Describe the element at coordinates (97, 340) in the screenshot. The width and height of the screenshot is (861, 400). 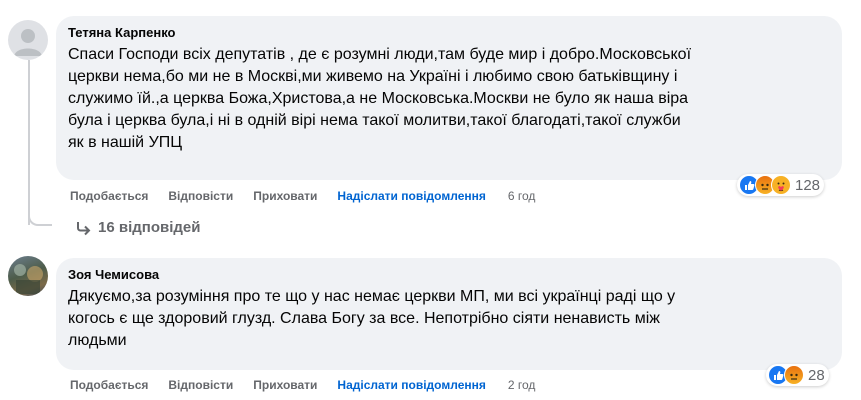
I see `comment-text-line: людьми` at that location.